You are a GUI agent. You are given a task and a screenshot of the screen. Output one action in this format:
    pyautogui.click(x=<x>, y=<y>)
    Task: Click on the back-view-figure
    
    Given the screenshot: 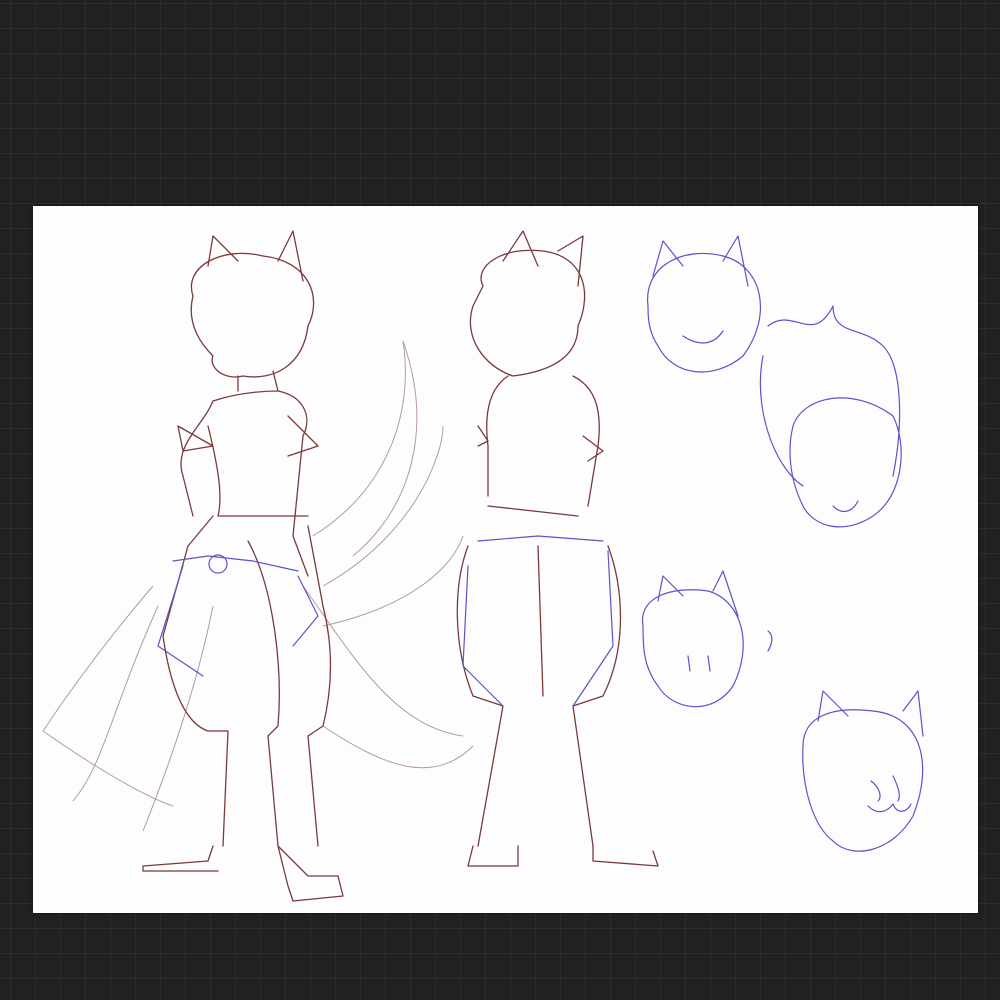 What is the action you would take?
    pyautogui.click(x=557, y=548)
    